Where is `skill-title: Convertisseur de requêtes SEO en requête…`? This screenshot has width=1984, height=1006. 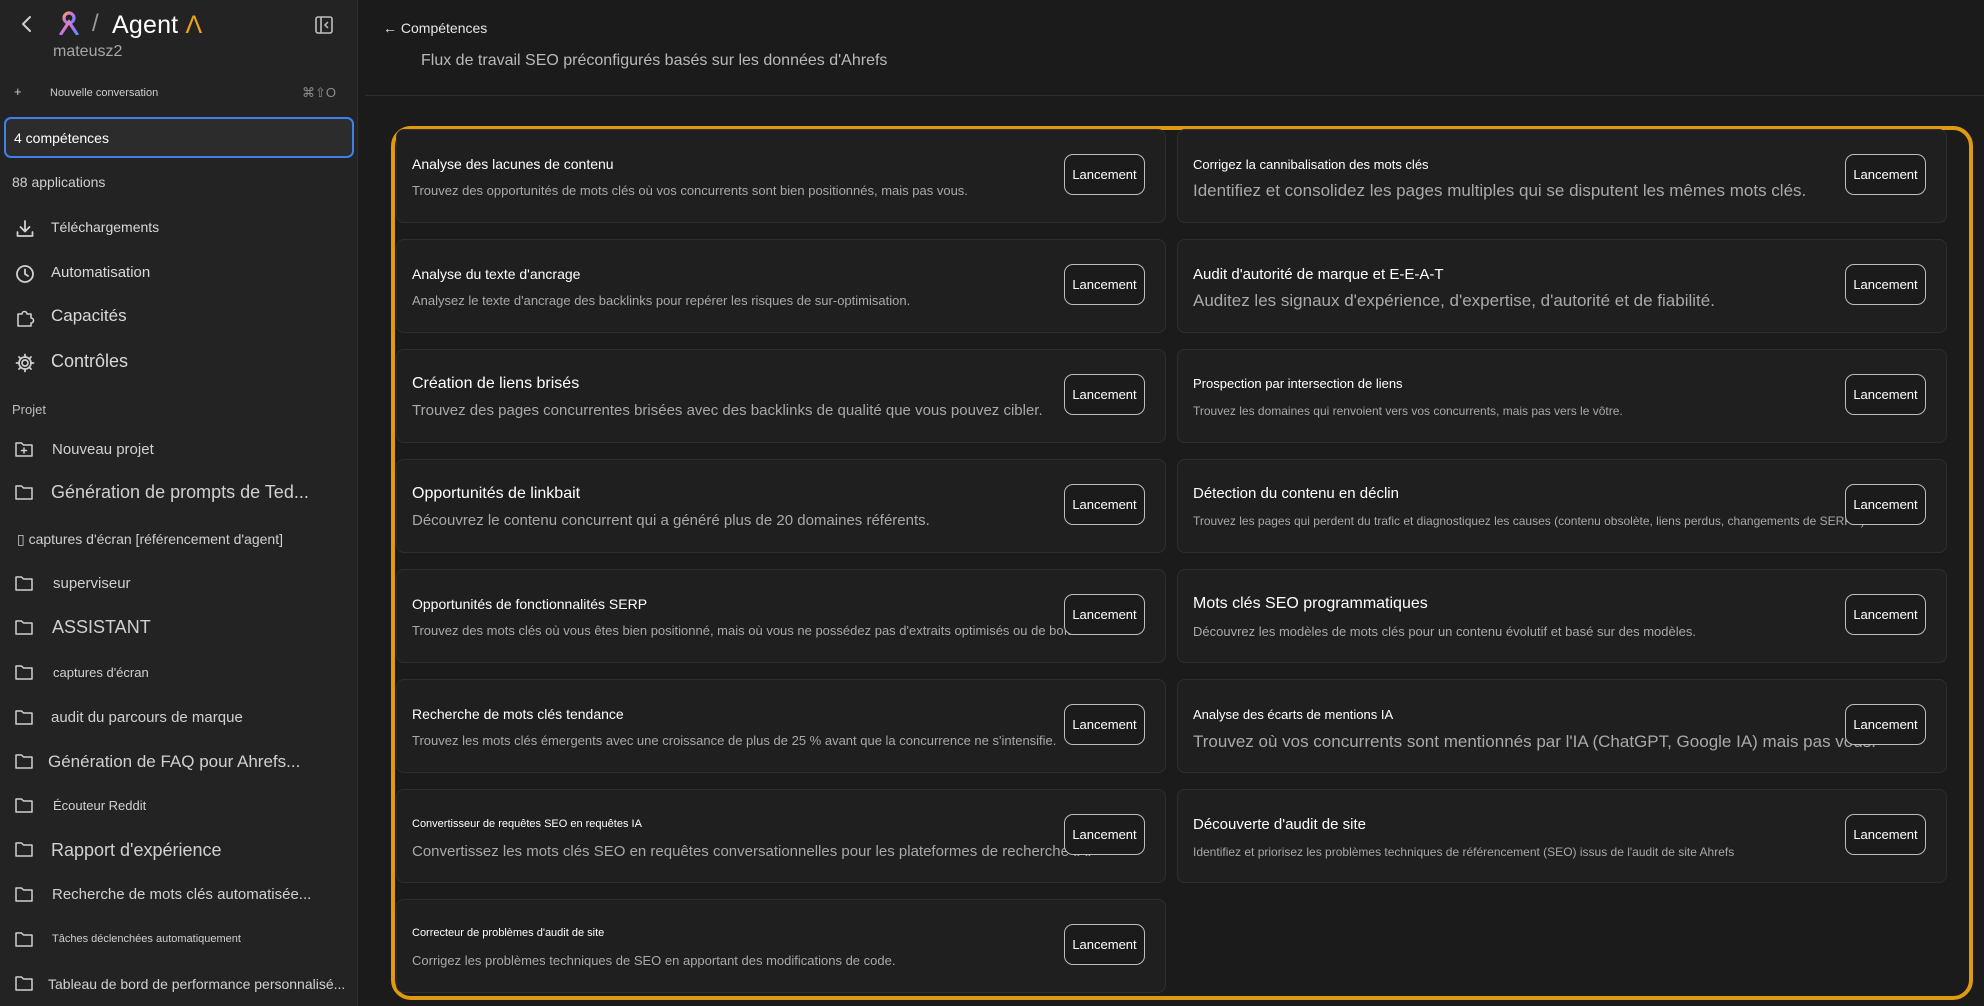
skill-title: Convertisseur de requêtes SEO en requête… is located at coordinates (527, 824).